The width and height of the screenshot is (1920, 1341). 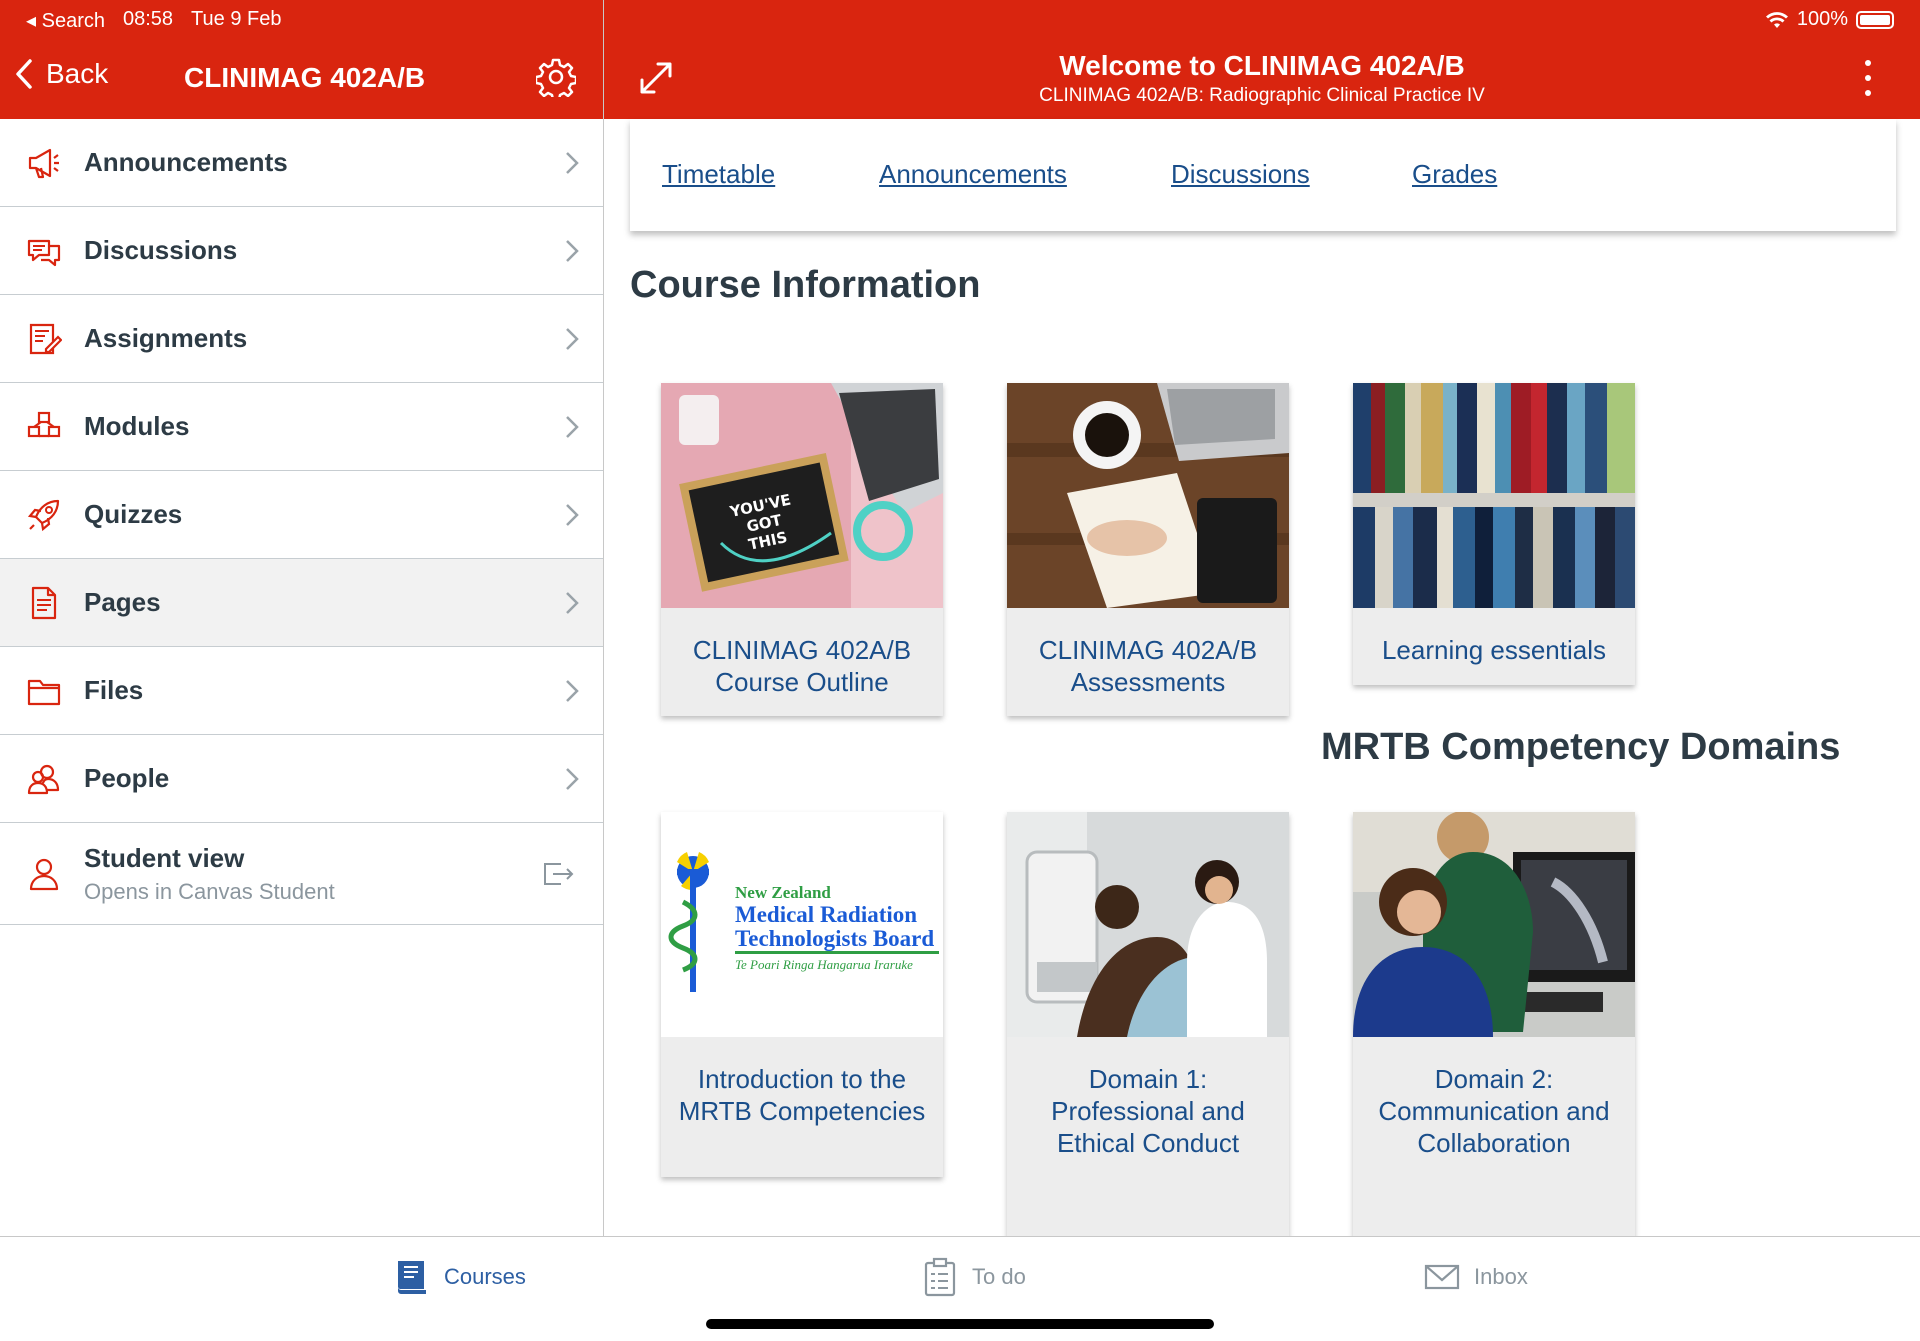 What do you see at coordinates (166, 338) in the screenshot?
I see `sidebar-item-label: Assignments` at bounding box center [166, 338].